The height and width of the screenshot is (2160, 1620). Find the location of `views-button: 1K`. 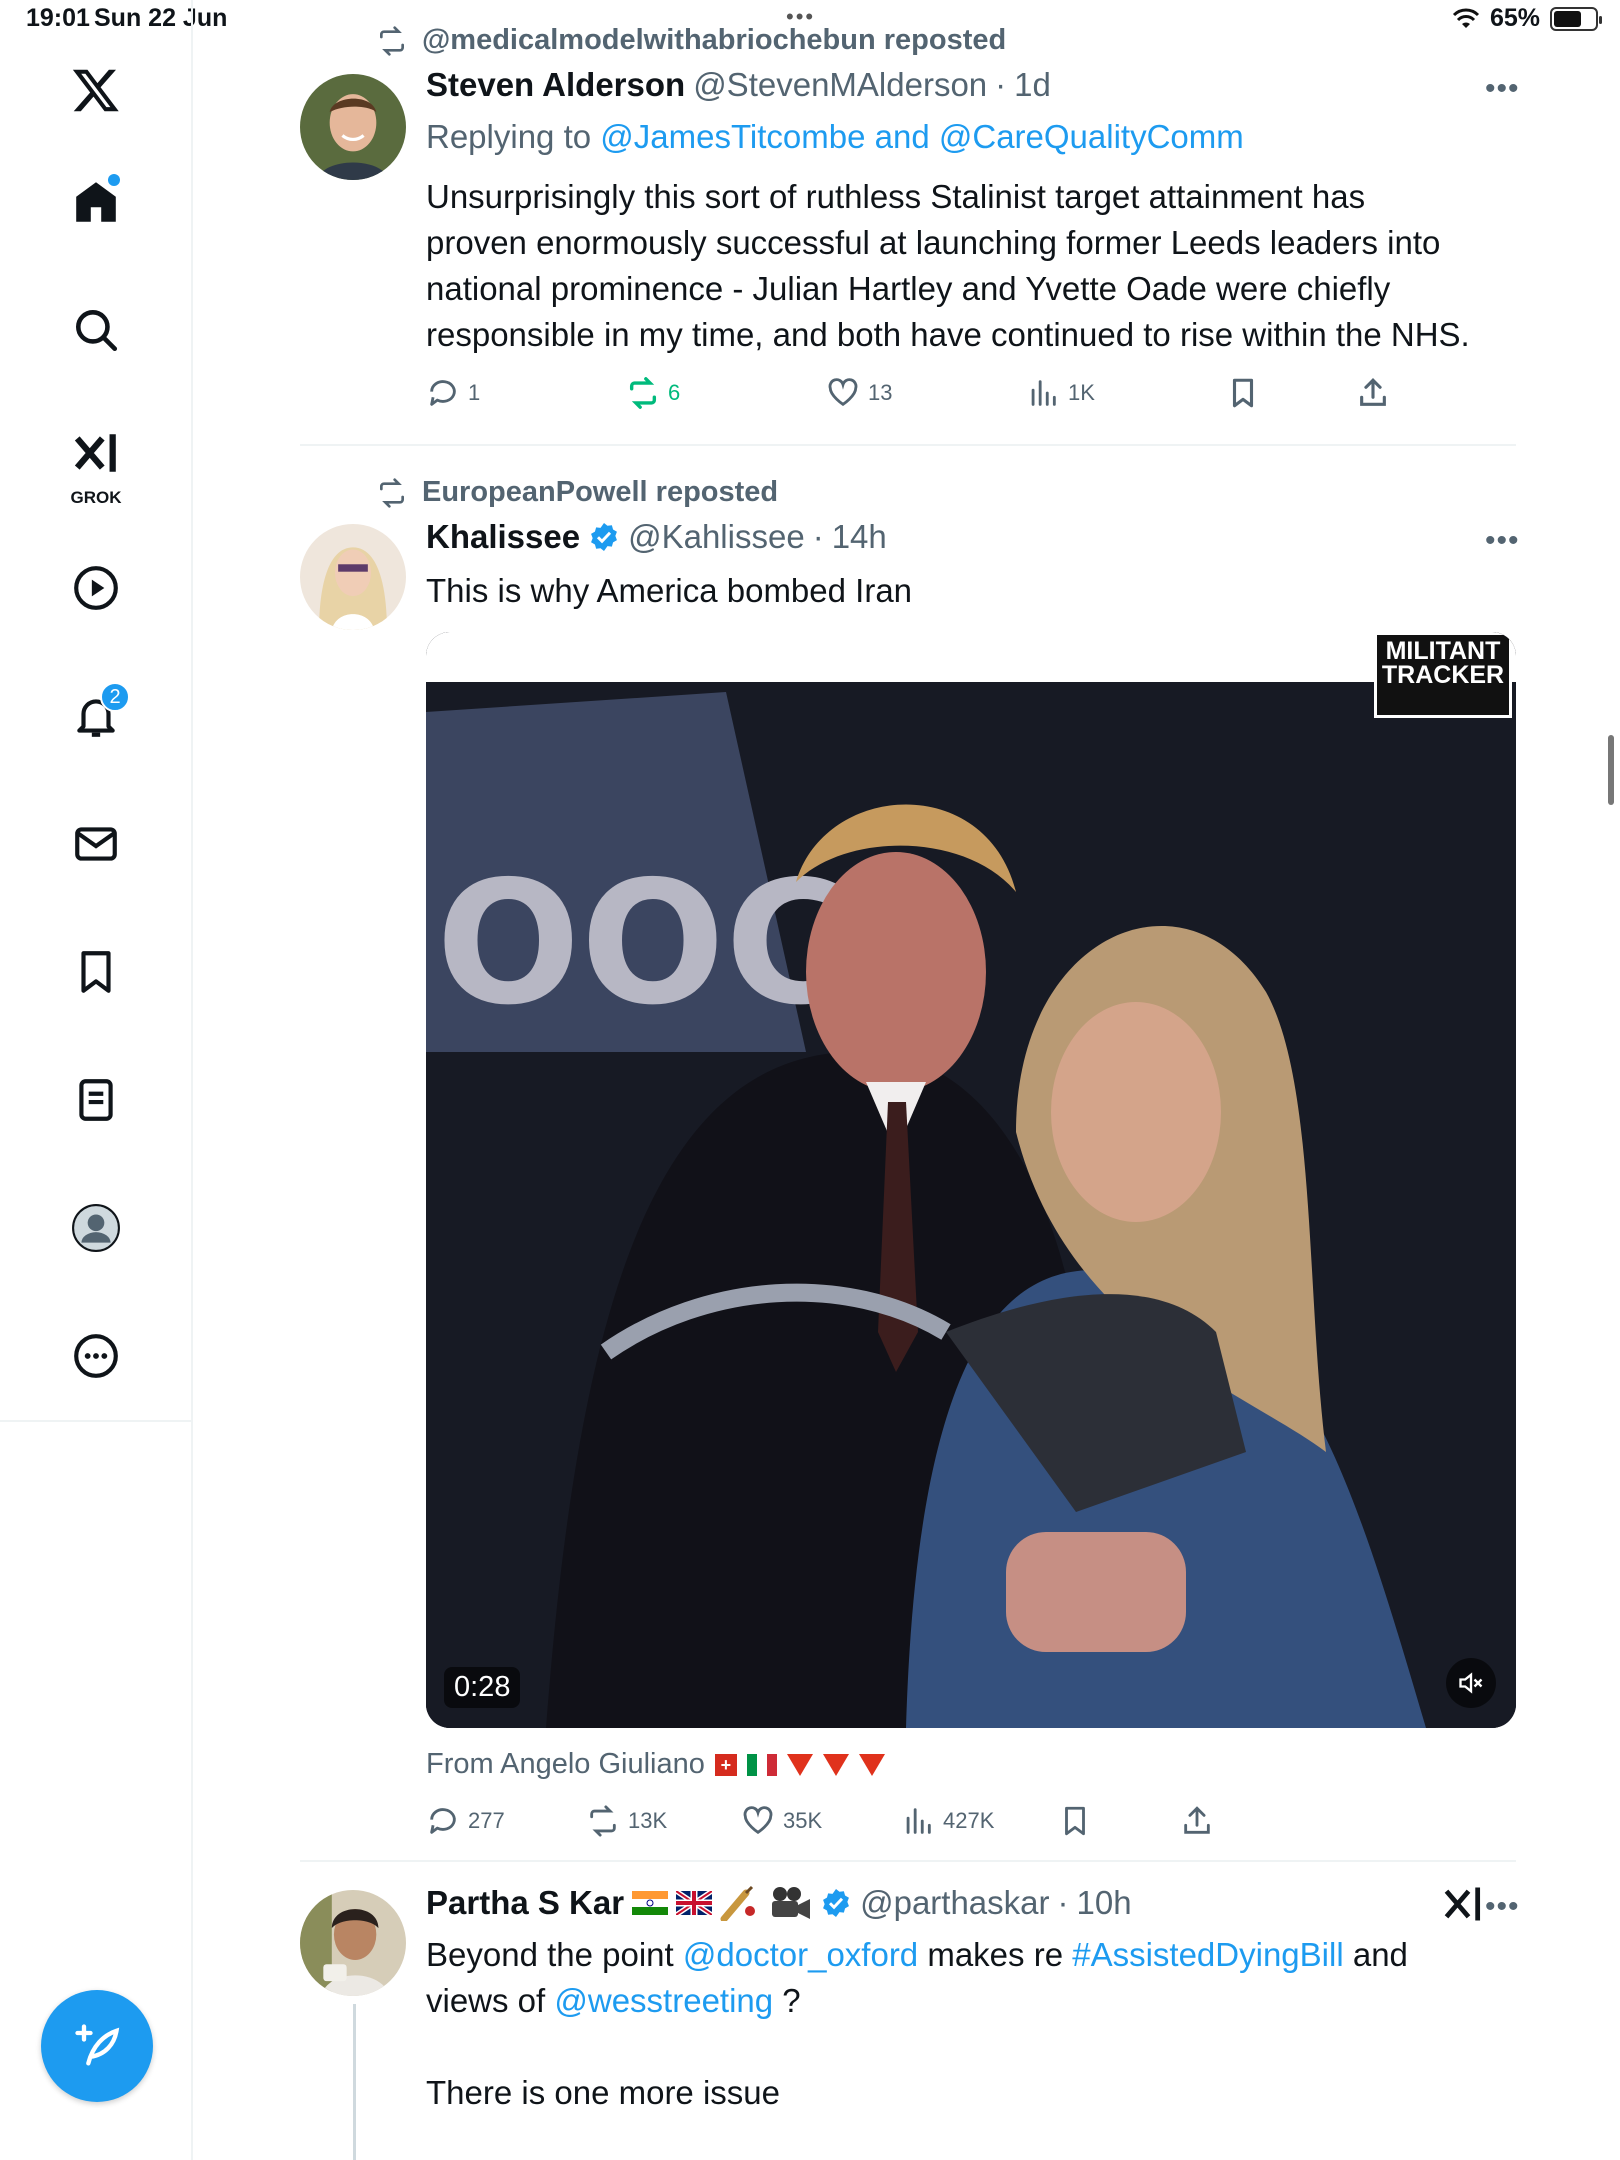

views-button: 1K is located at coordinates (1060, 393).